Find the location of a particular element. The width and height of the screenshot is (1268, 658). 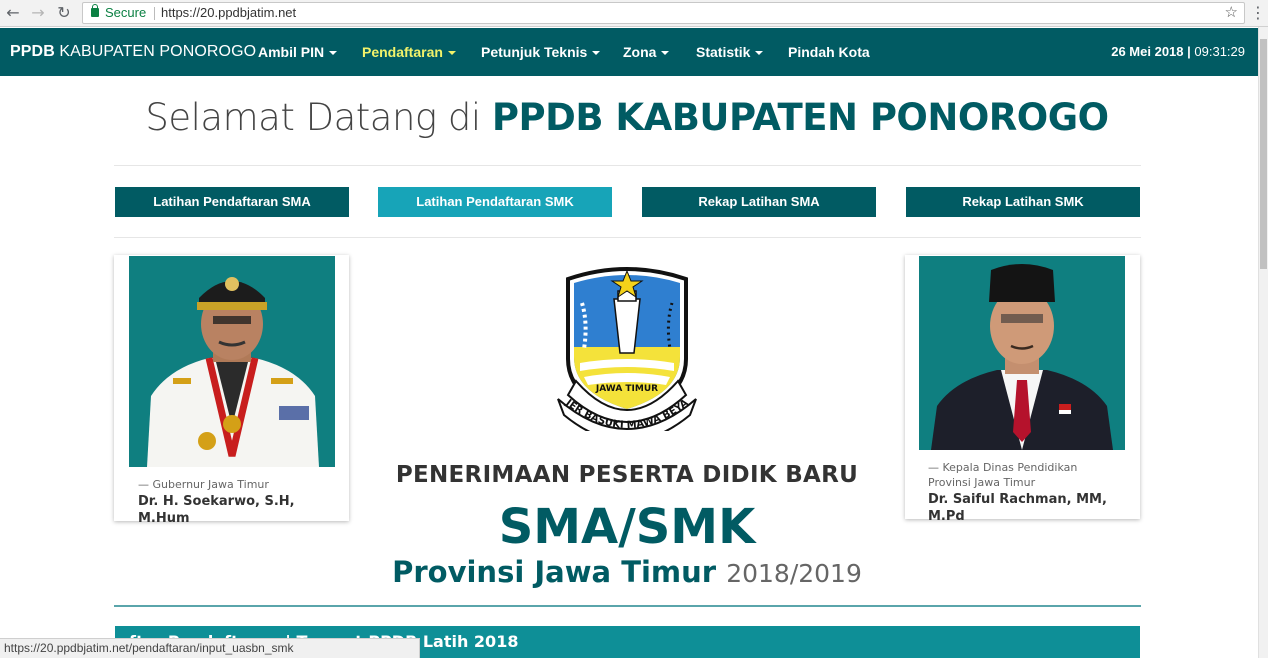

nav-statistik: Statistik is located at coordinates (730, 52).